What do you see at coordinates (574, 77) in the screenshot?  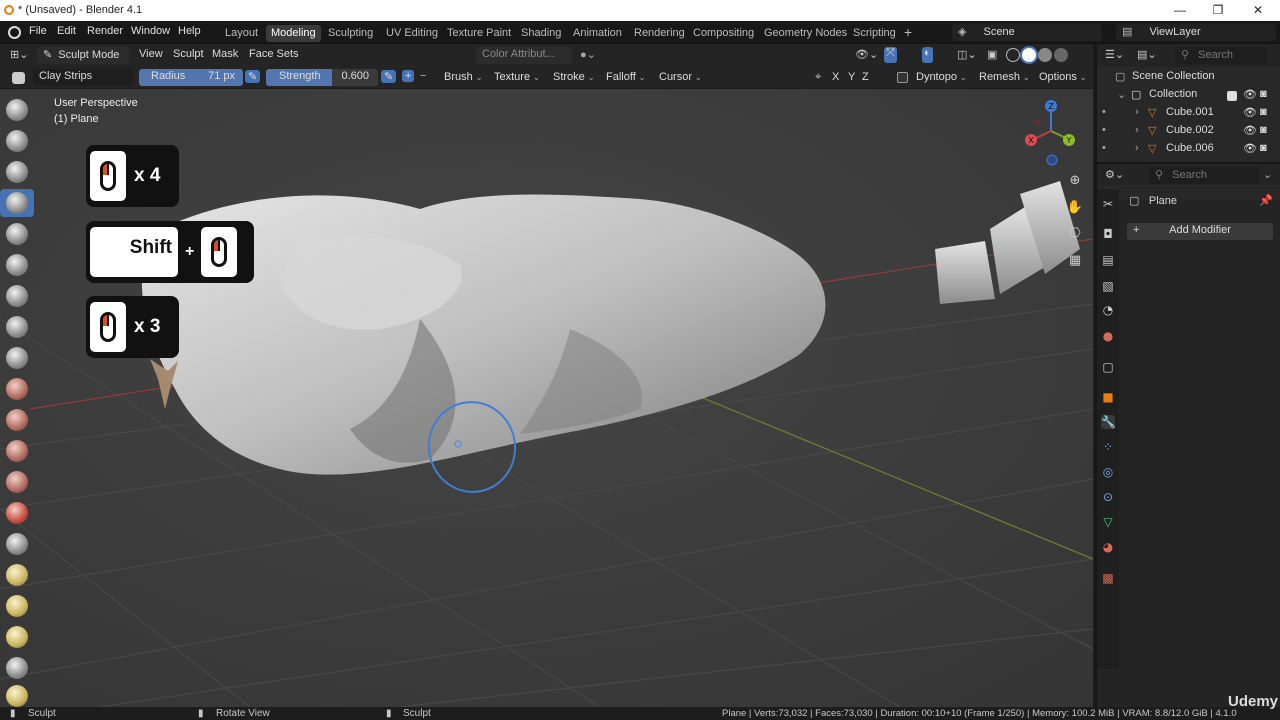 I see `stroke-menu: Stroke` at bounding box center [574, 77].